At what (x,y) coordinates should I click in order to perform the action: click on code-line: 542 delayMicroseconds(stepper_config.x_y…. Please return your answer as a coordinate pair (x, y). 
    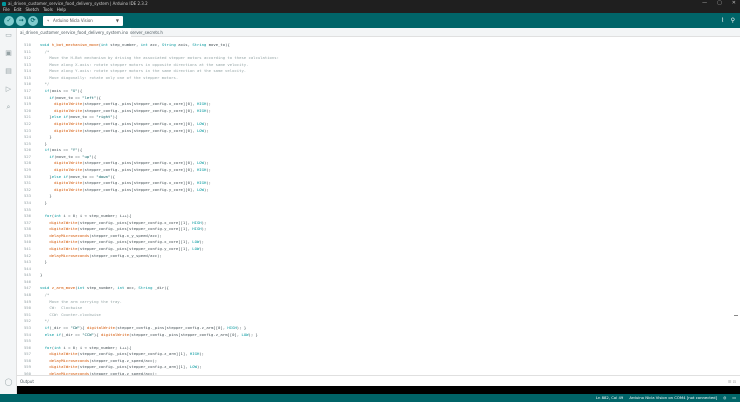
    Looking at the image, I should click on (89, 256).